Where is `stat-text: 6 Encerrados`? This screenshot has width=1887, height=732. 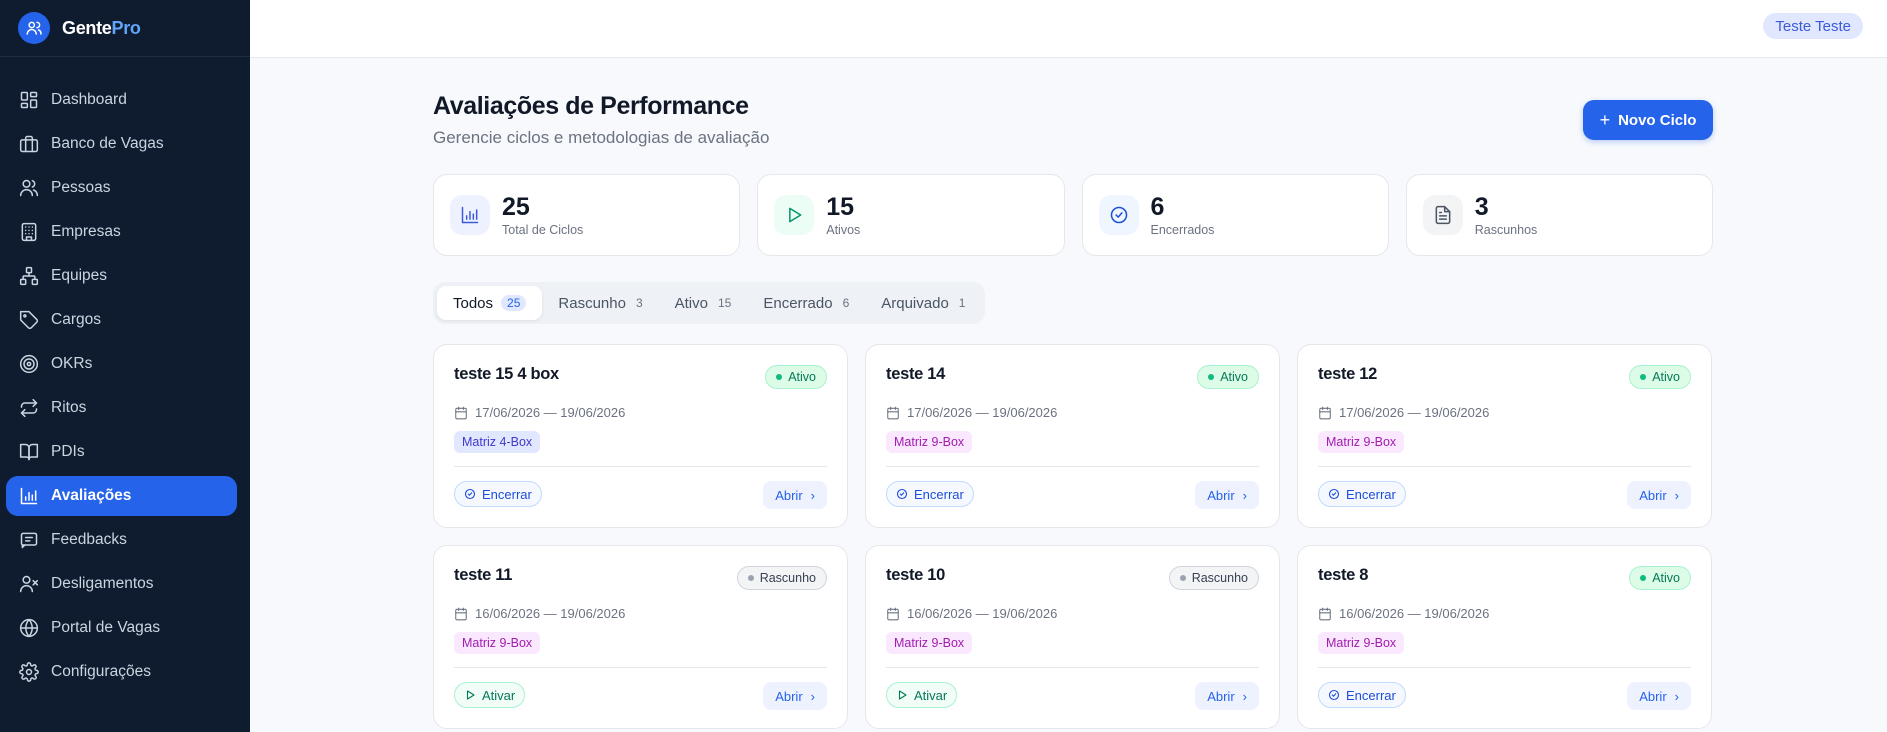
stat-text: 6 Encerrados is located at coordinates (1183, 215).